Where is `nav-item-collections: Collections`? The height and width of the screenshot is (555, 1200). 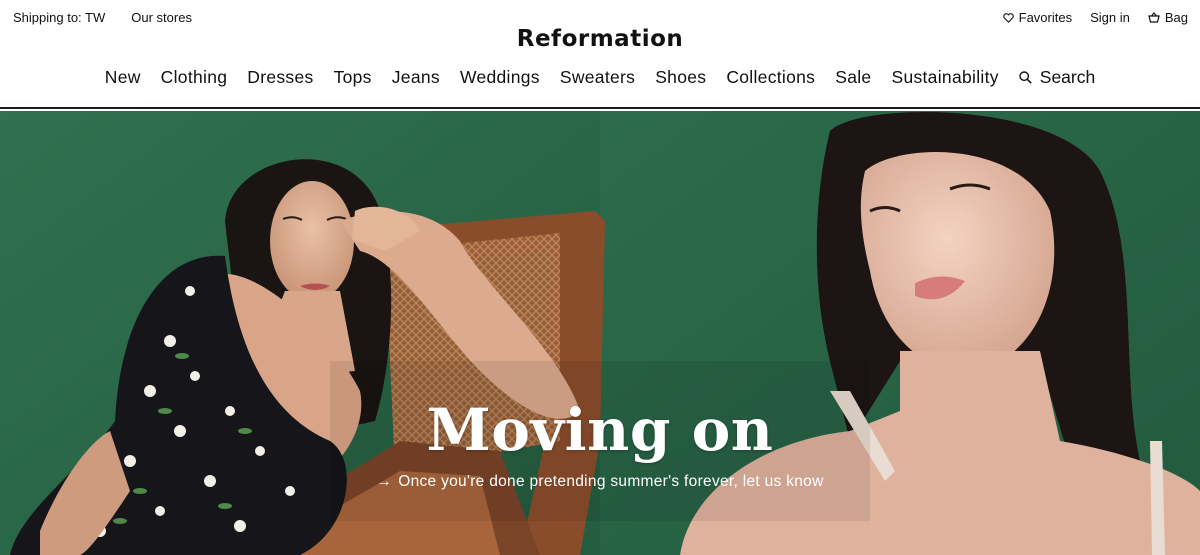 nav-item-collections: Collections is located at coordinates (770, 77).